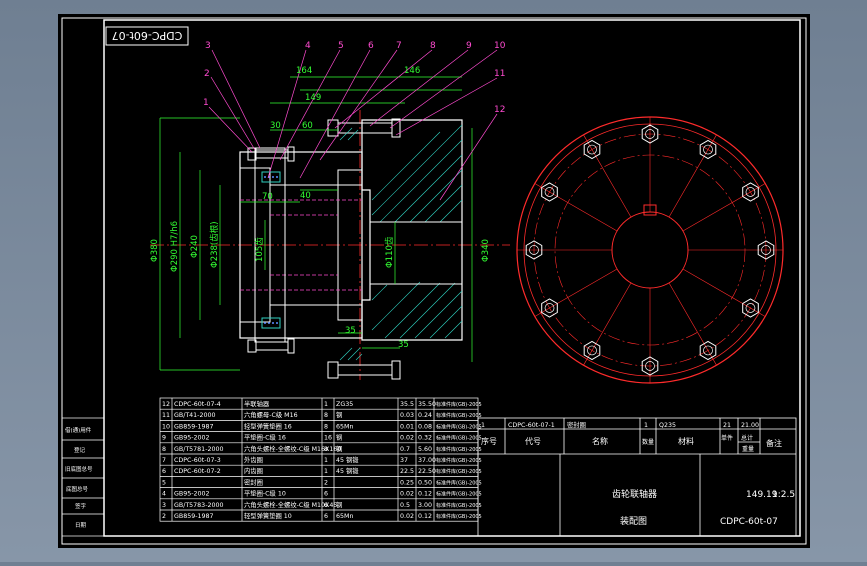  What do you see at coordinates (347, 470) in the screenshot?
I see `bom-cell: 45 钢锻` at bounding box center [347, 470].